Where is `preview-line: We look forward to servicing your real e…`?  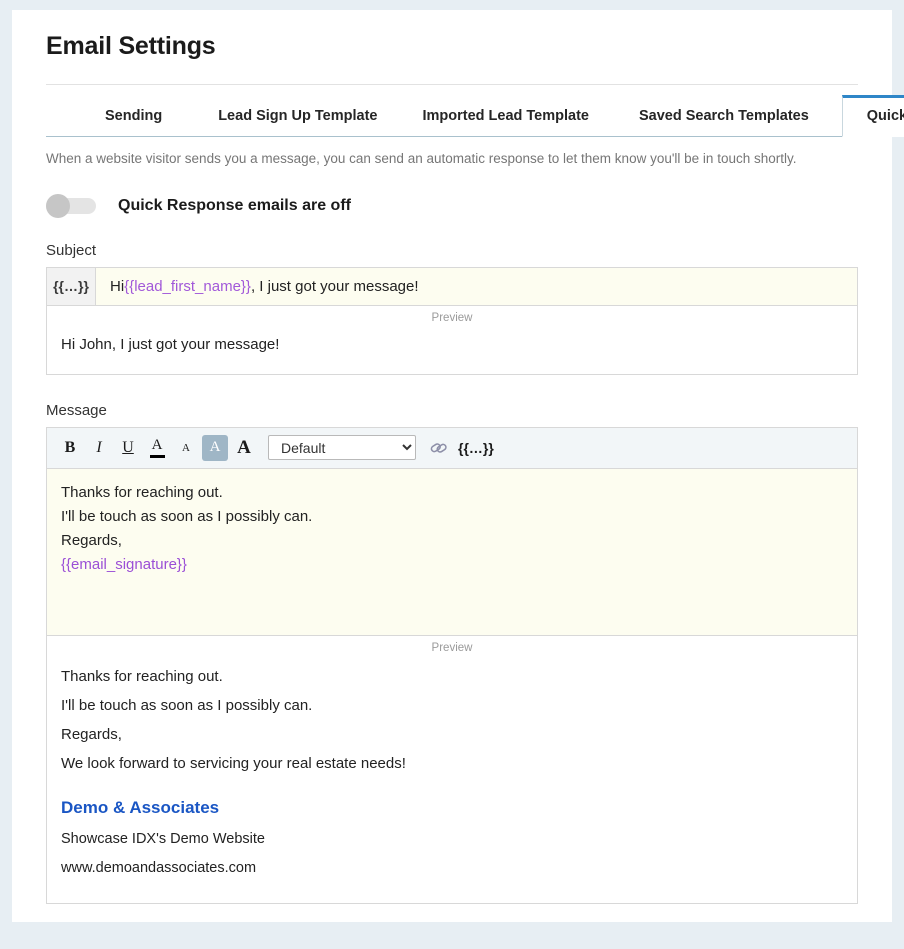 preview-line: We look forward to servicing your real e… is located at coordinates (233, 763).